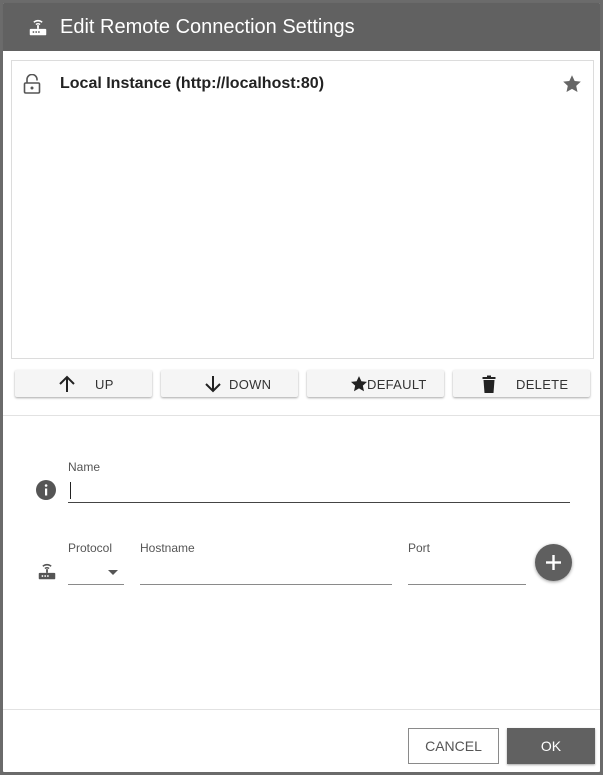  Describe the element at coordinates (90, 548) in the screenshot. I see `protocol-label: Protocol` at that location.